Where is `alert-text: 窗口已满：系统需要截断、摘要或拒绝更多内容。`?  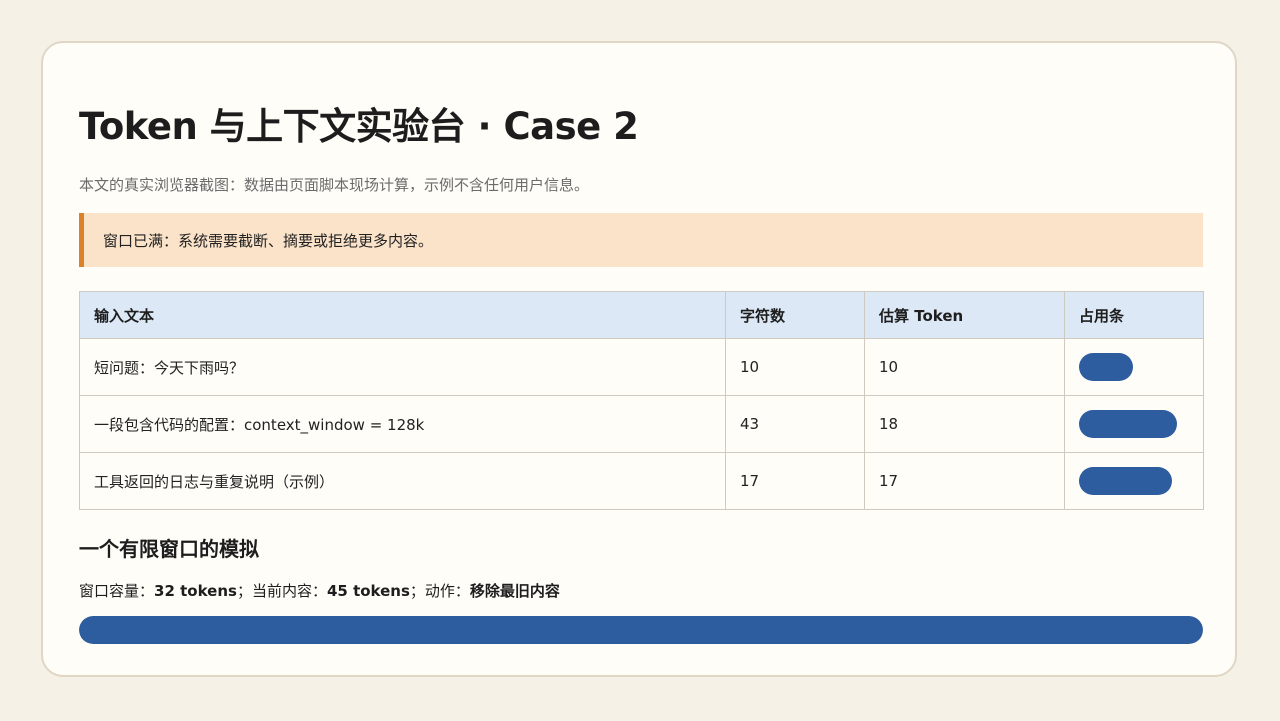
alert-text: 窗口已满：系统需要截断、摘要或拒绝更多内容。 is located at coordinates (268, 240).